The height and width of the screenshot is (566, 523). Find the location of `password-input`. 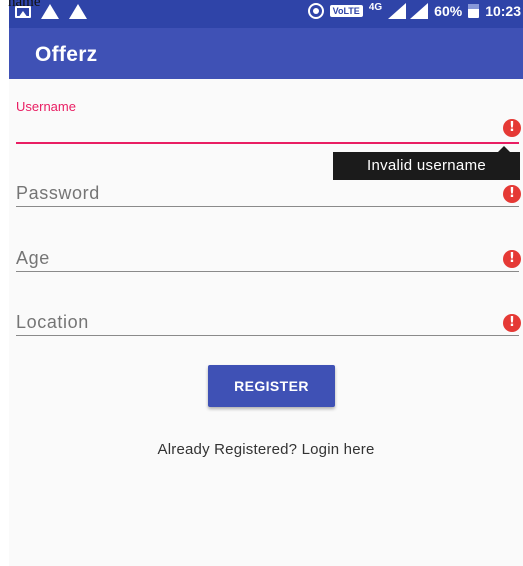

password-input is located at coordinates (251, 193).